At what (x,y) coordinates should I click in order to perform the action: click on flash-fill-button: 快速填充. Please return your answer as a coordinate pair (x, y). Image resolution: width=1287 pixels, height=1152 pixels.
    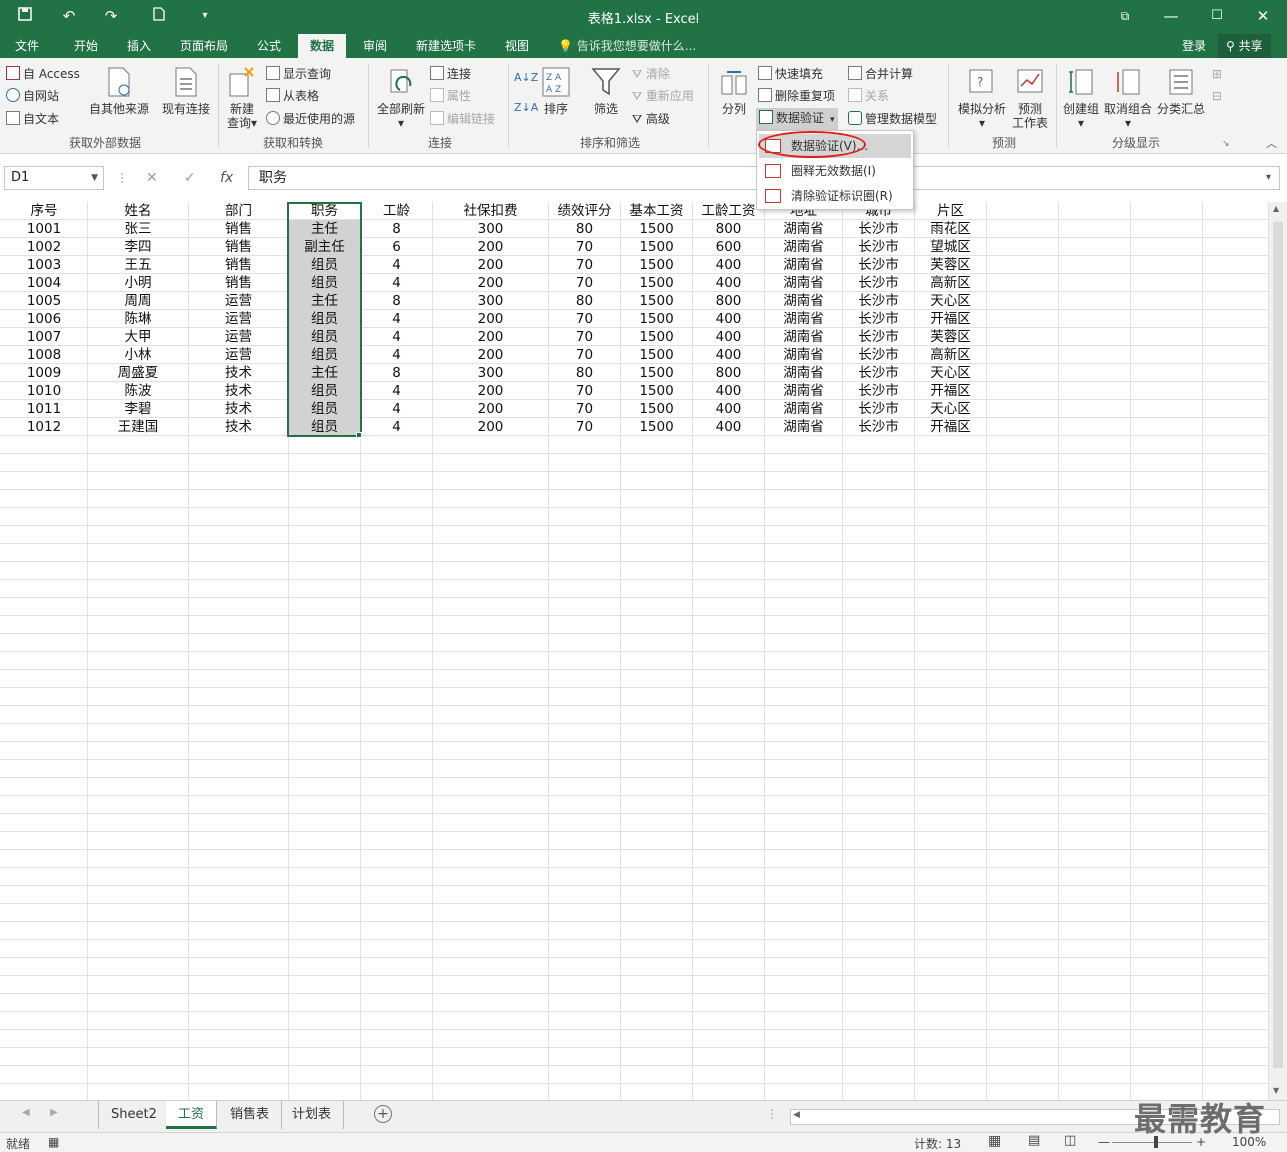
    Looking at the image, I should click on (790, 74).